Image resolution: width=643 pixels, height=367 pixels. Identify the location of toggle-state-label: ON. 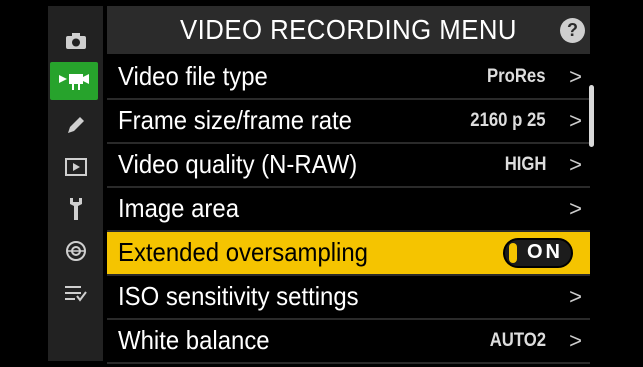
(545, 252).